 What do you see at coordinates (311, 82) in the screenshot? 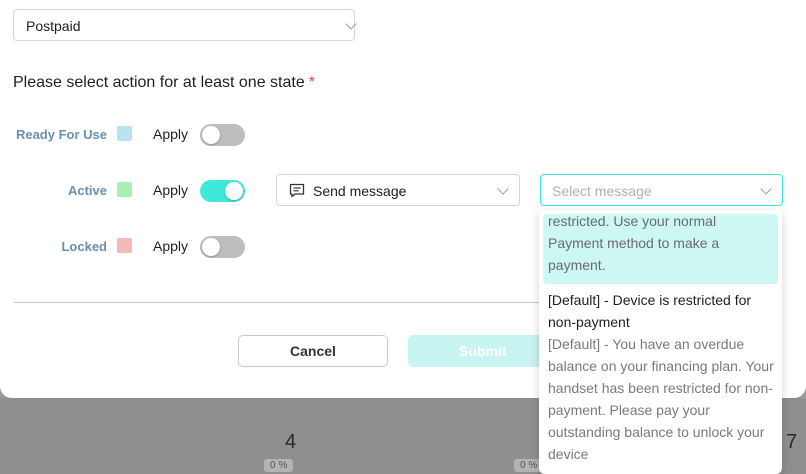
I see `required-mark: *` at bounding box center [311, 82].